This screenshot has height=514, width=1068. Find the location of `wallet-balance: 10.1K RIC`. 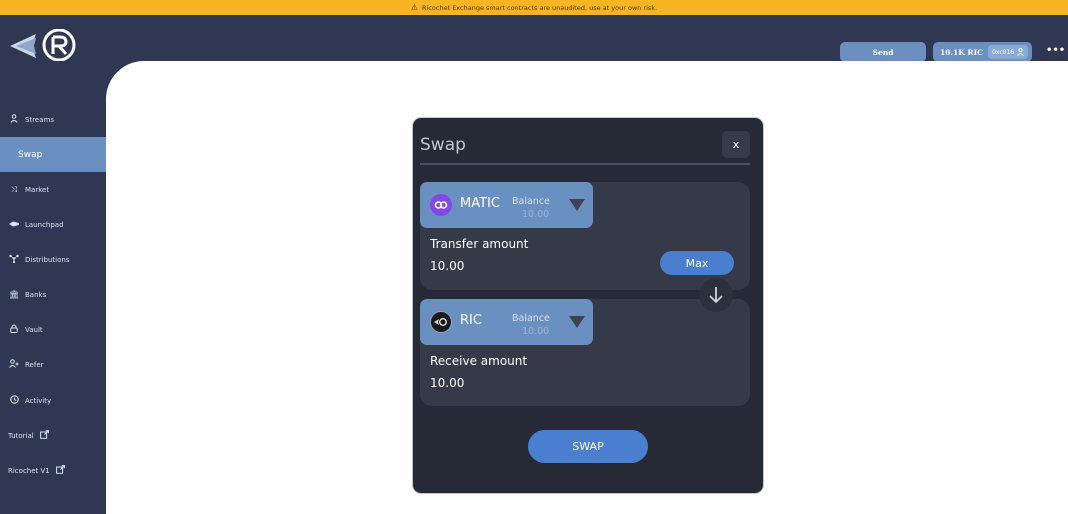

wallet-balance: 10.1K RIC is located at coordinates (962, 52).